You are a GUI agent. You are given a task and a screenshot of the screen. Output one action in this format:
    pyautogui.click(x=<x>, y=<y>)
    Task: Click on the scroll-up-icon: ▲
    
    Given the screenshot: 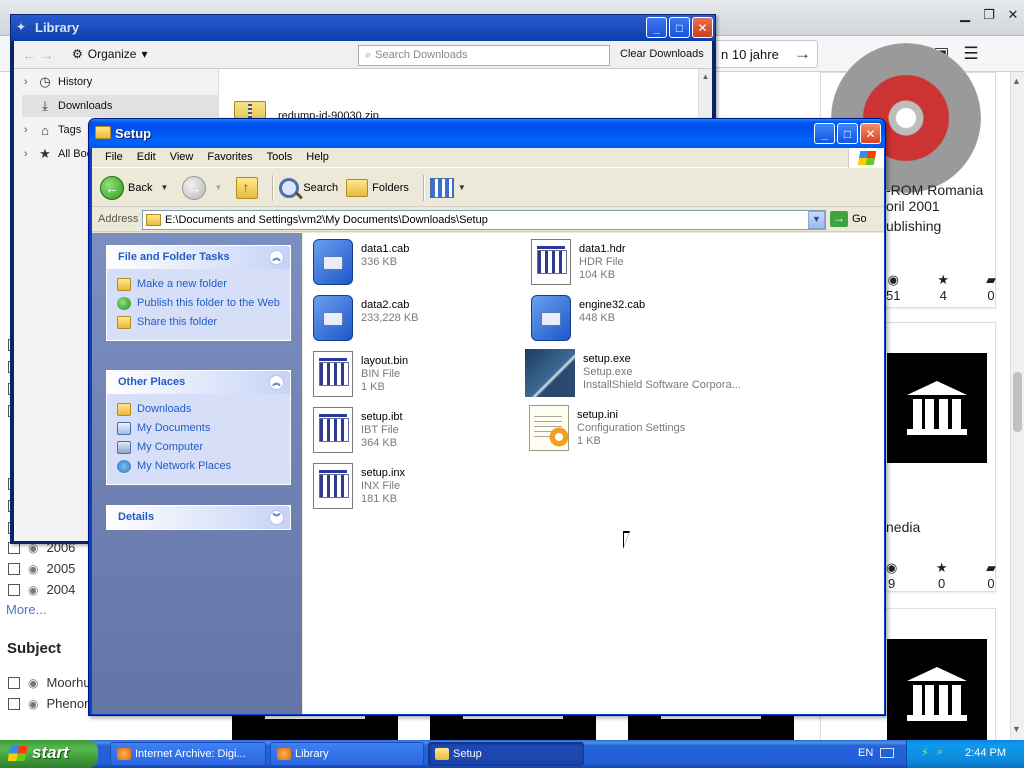 What is the action you would take?
    pyautogui.click(x=1016, y=81)
    